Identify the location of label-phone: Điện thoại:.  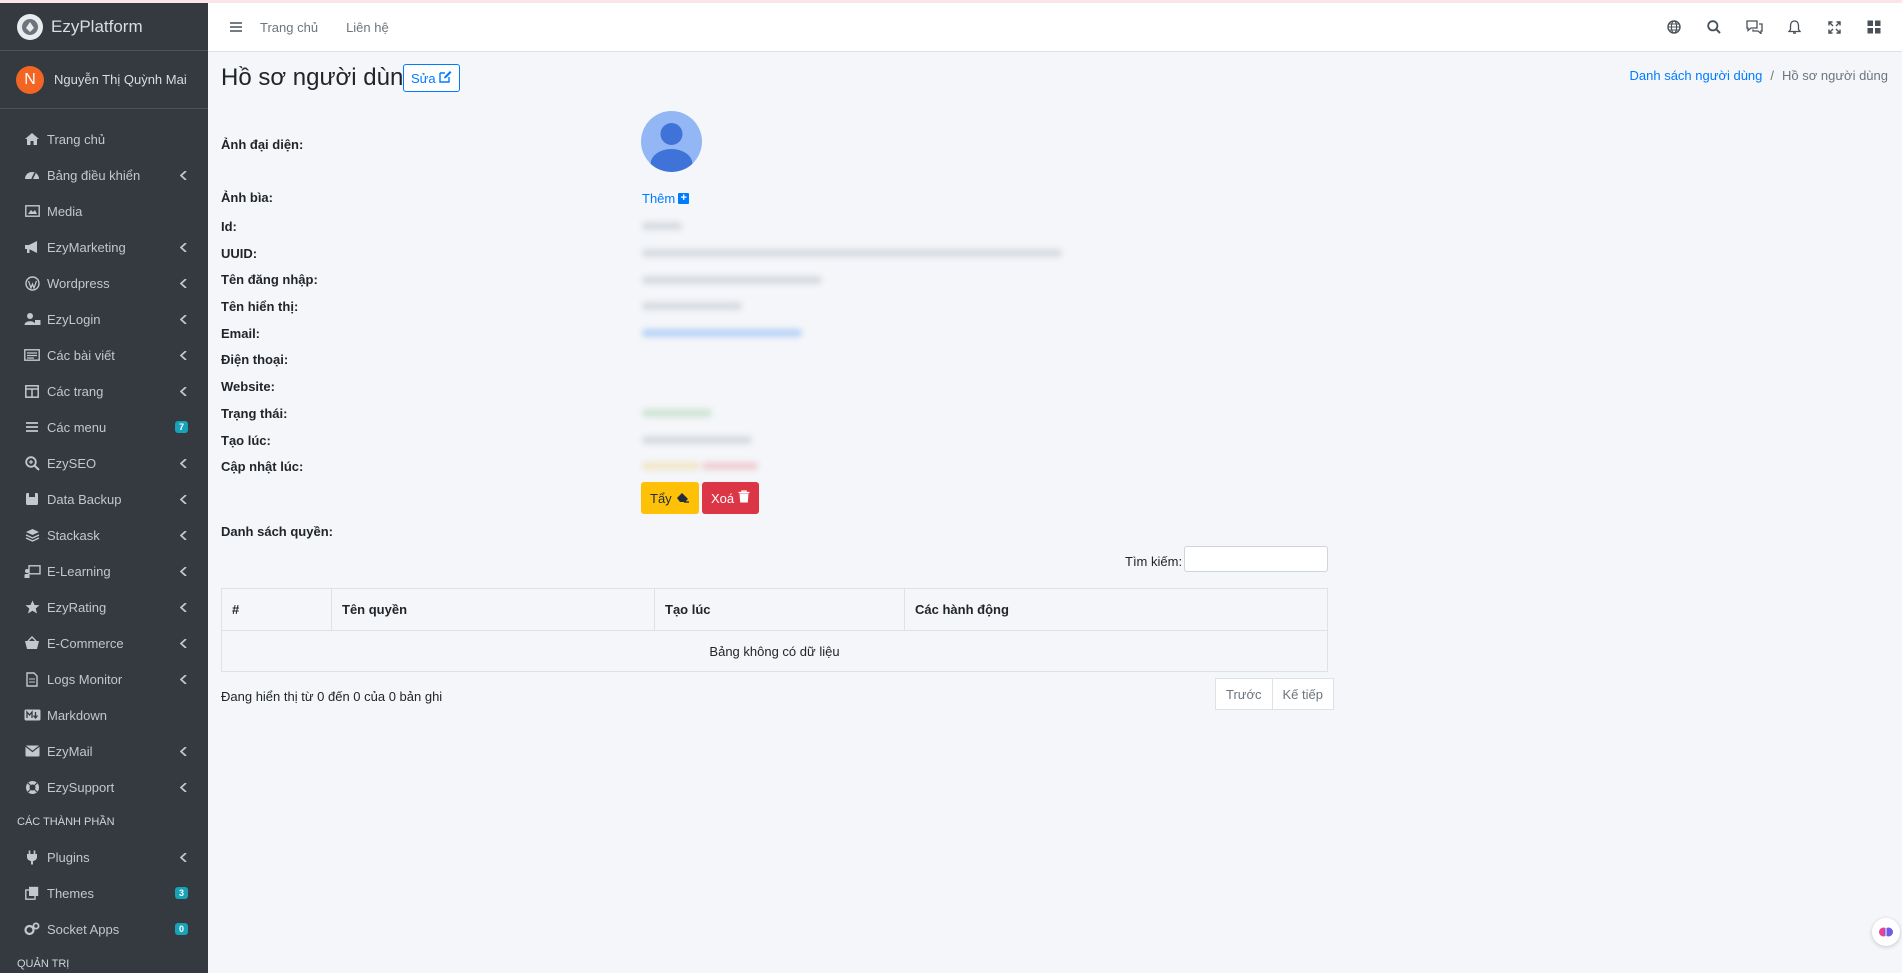
(255, 359).